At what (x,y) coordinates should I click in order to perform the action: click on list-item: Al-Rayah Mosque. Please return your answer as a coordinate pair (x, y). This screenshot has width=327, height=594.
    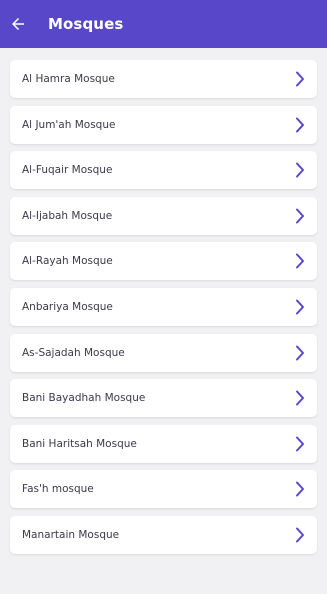
    Looking at the image, I should click on (163, 261).